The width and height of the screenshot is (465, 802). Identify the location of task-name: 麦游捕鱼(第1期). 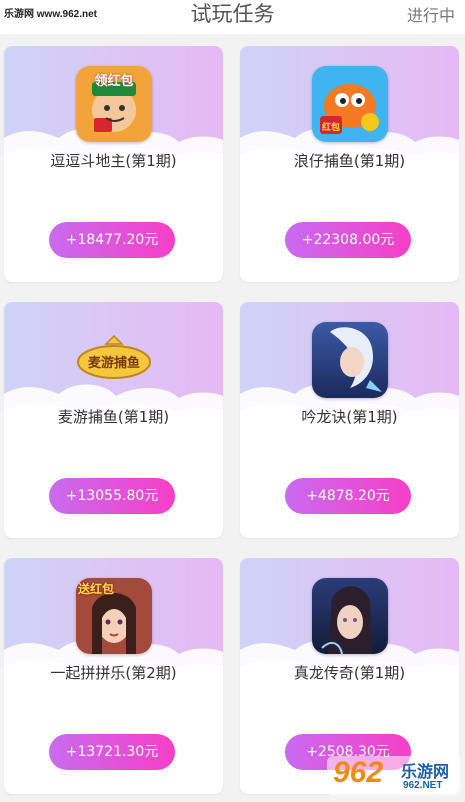
(113, 417).